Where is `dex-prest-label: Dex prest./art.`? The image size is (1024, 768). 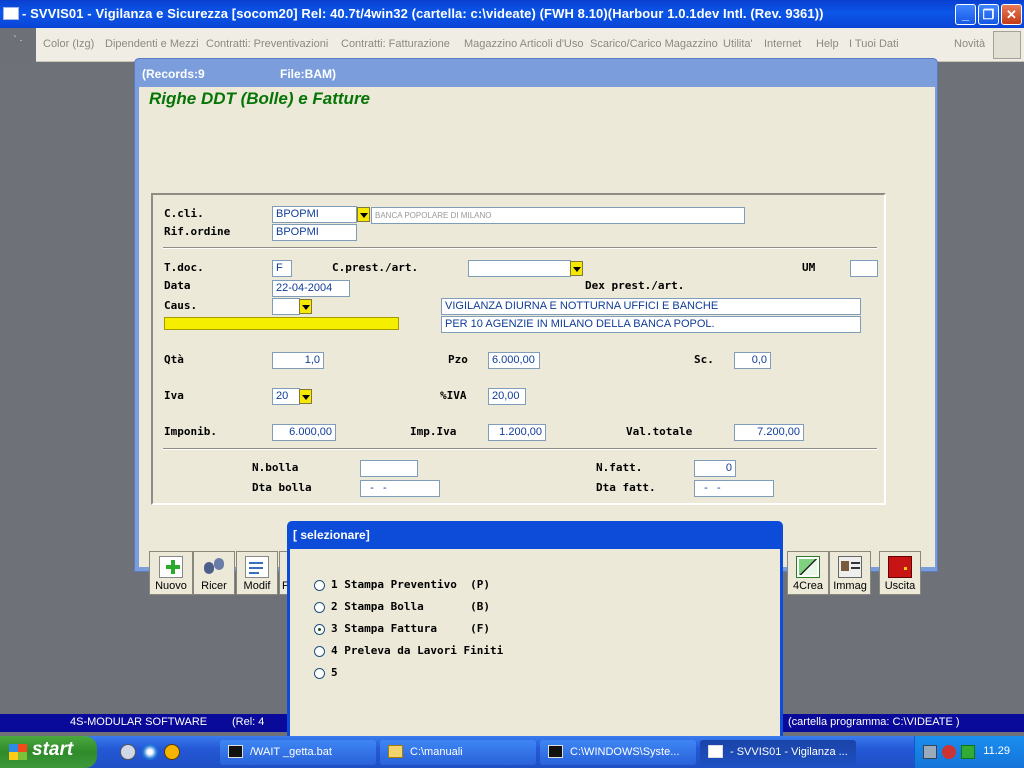
dex-prest-label: Dex prest./art. is located at coordinates (635, 285).